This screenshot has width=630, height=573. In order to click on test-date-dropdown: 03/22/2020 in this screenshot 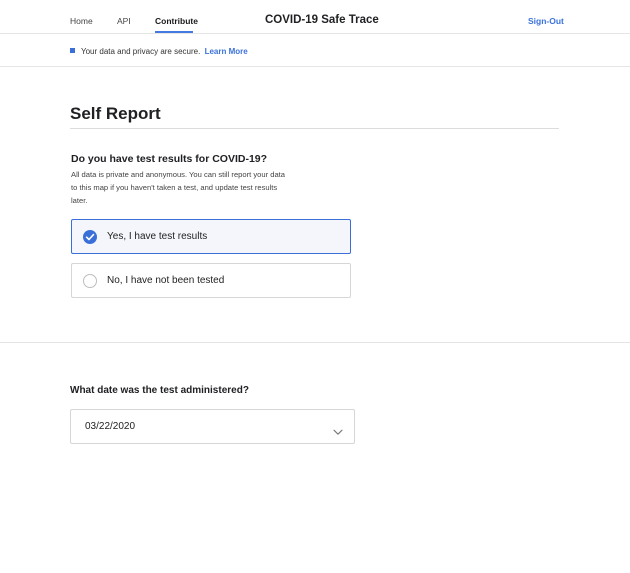, I will do `click(212, 426)`.